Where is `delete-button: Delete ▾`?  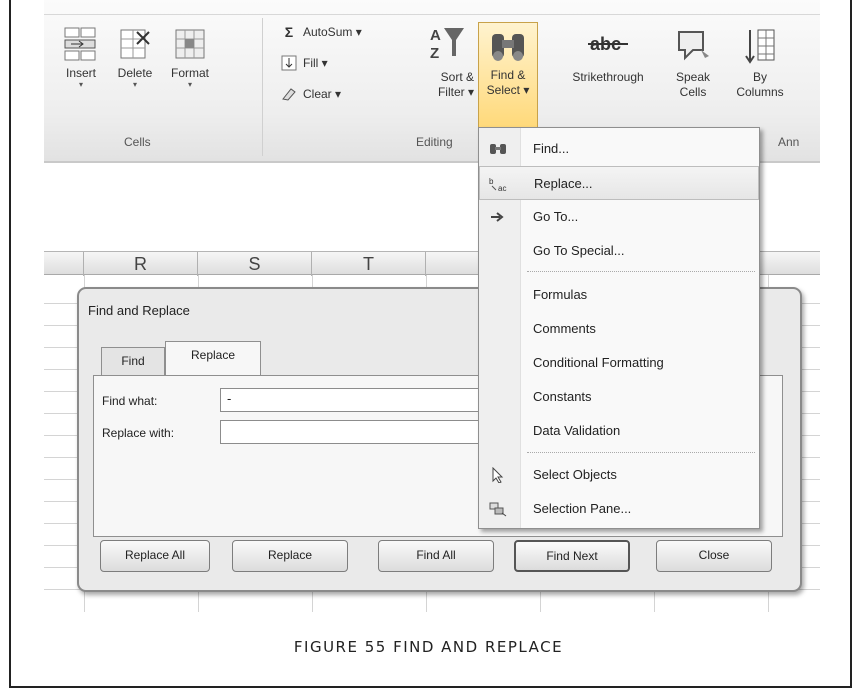 delete-button: Delete ▾ is located at coordinates (135, 57).